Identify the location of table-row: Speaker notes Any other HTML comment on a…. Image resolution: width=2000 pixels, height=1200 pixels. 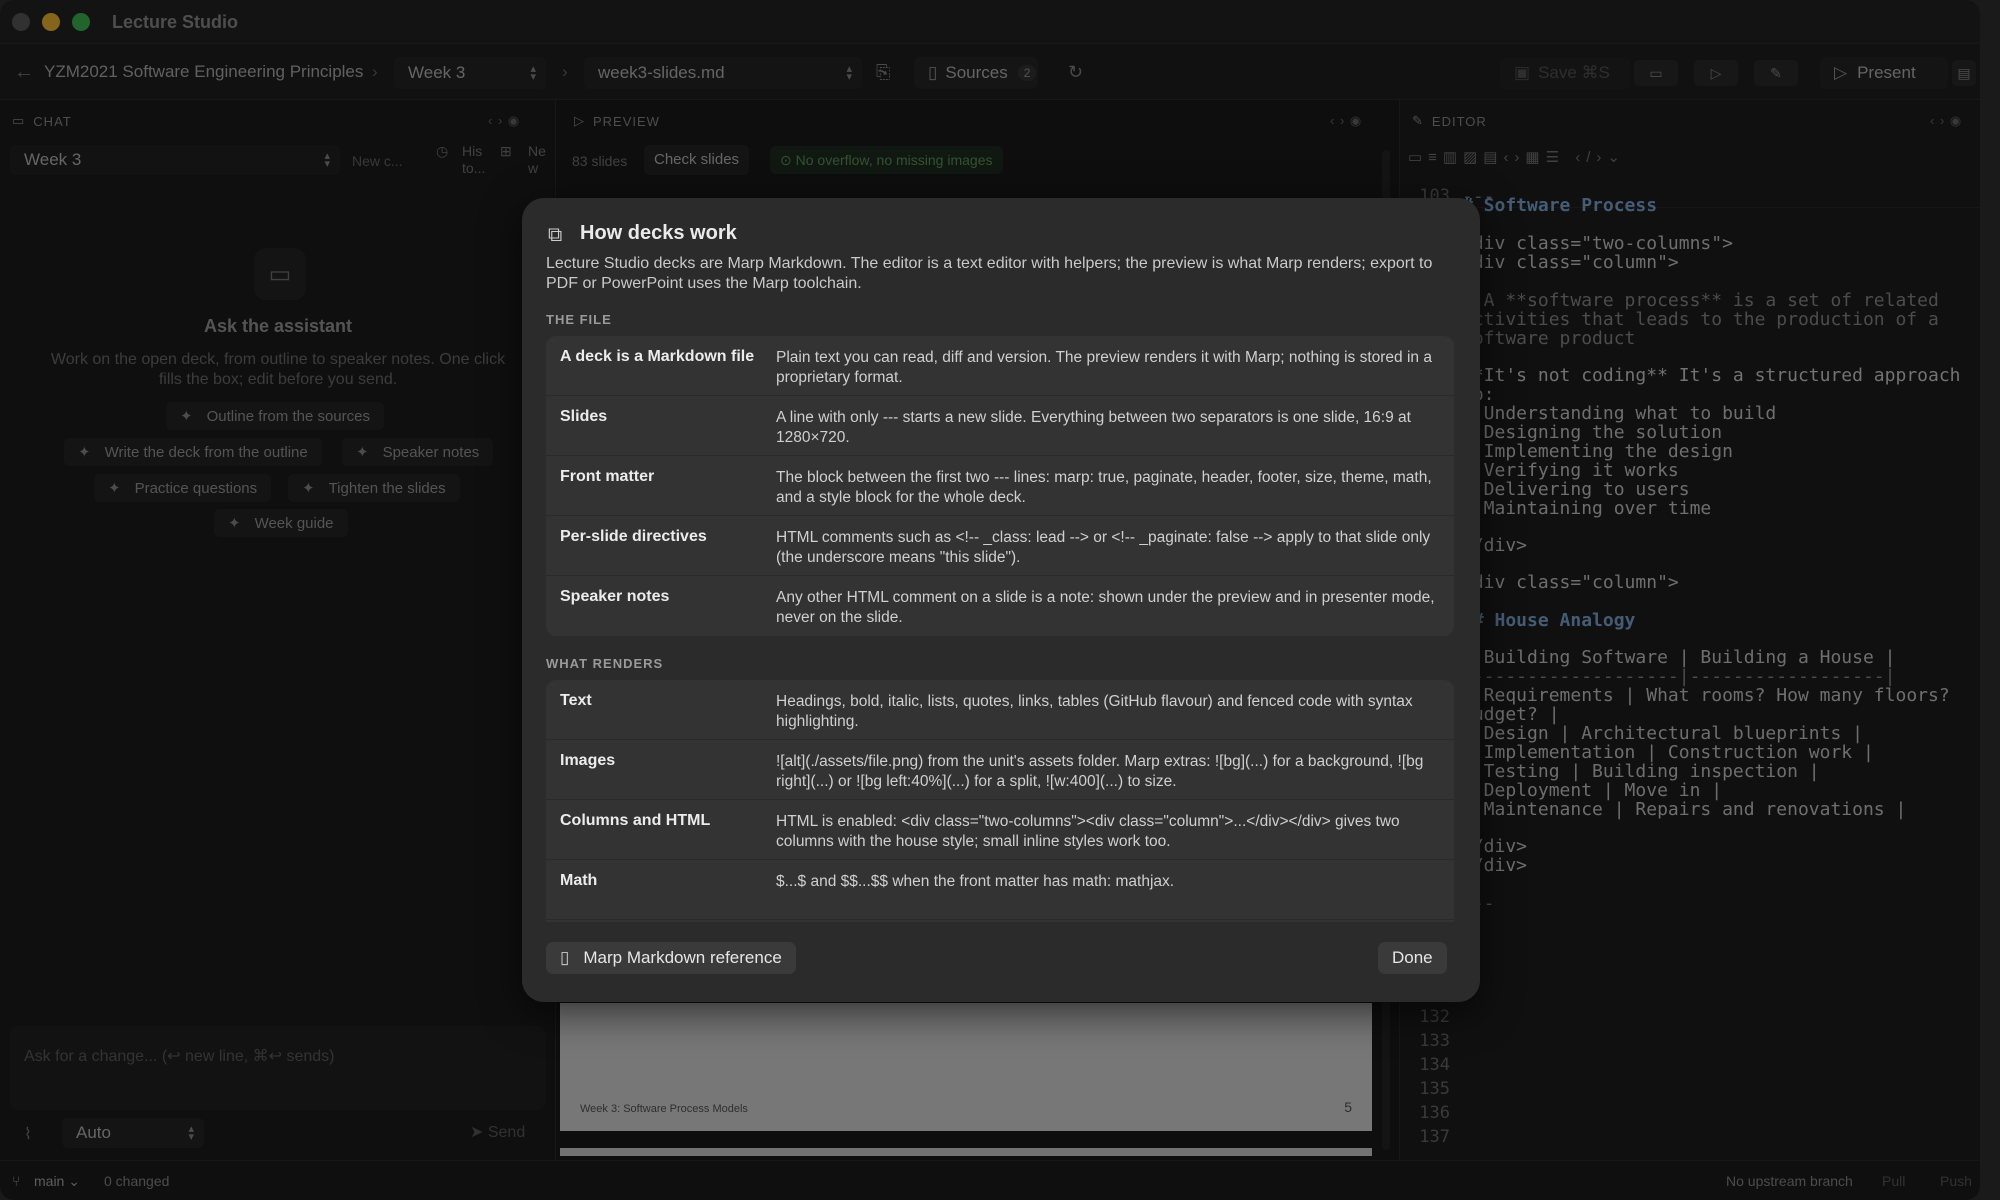
(1000, 606).